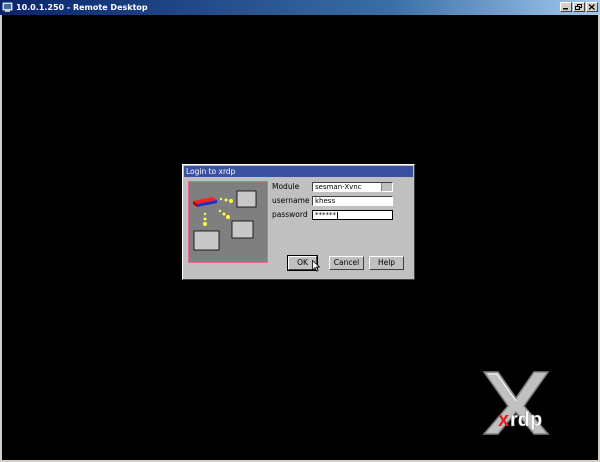 The image size is (600, 462). What do you see at coordinates (325, 215) in the screenshot?
I see `password-value: ******` at bounding box center [325, 215].